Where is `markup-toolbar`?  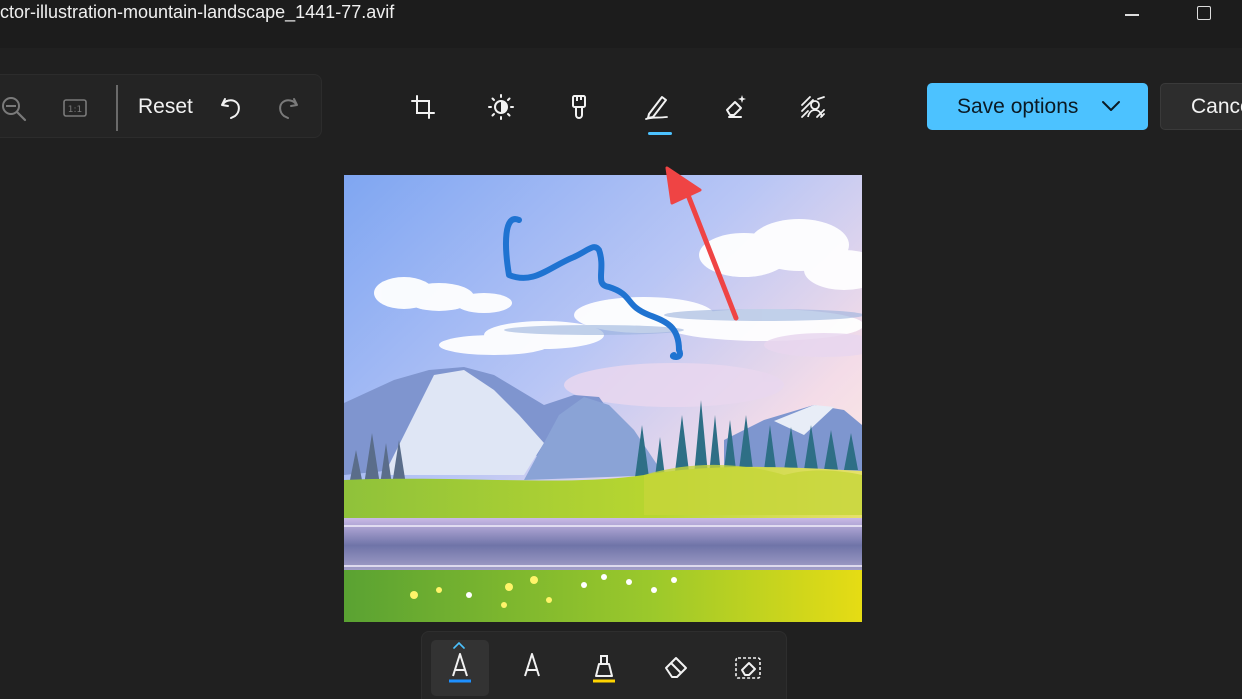 markup-toolbar is located at coordinates (604, 665).